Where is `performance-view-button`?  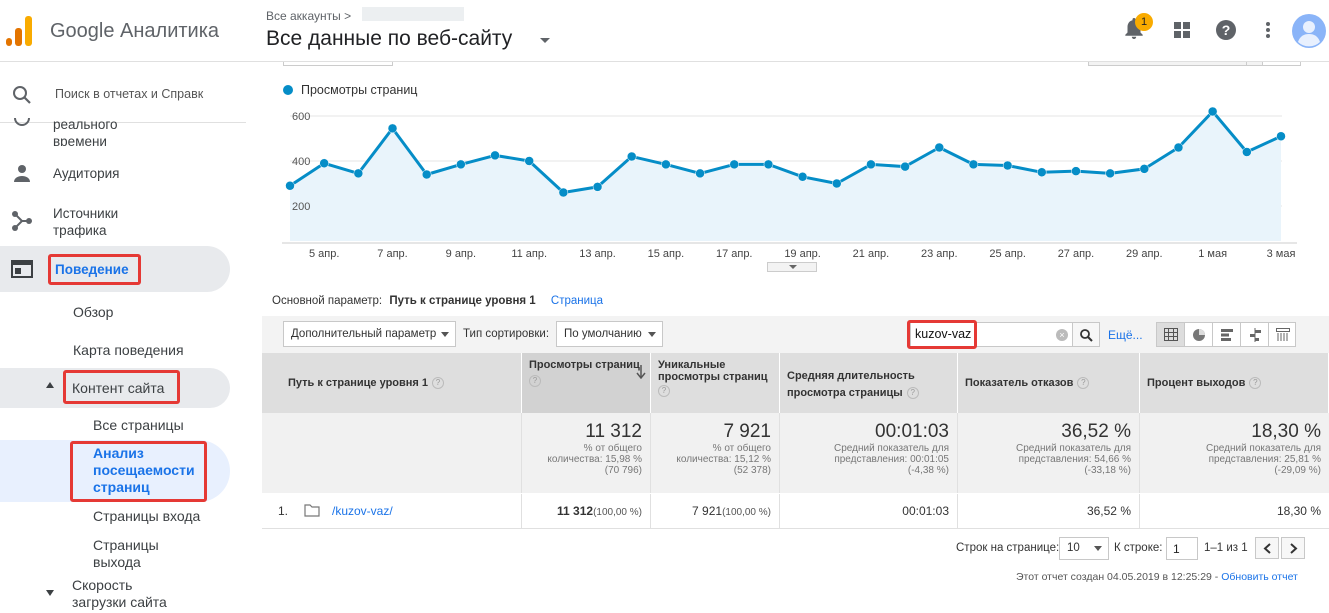
performance-view-button is located at coordinates (1227, 334).